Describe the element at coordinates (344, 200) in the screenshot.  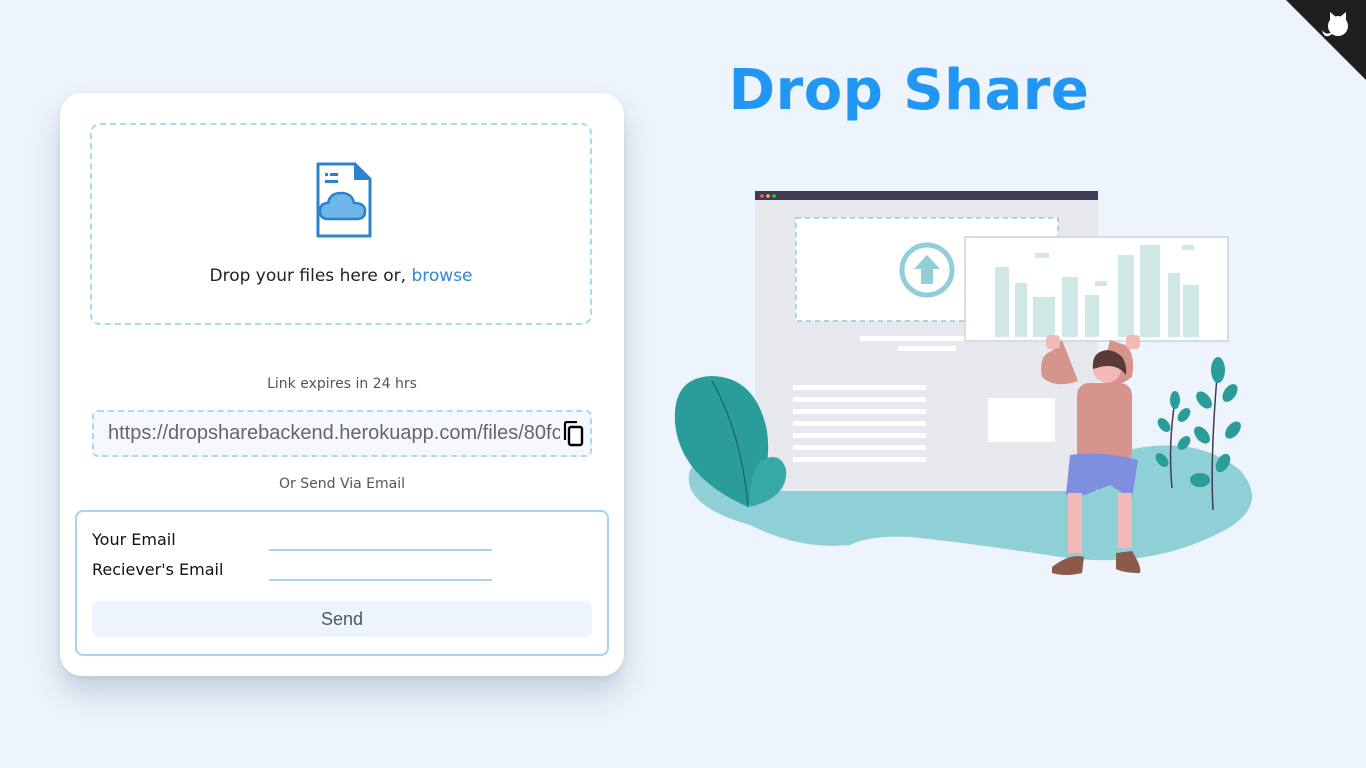
I see `file-cloud-icon` at that location.